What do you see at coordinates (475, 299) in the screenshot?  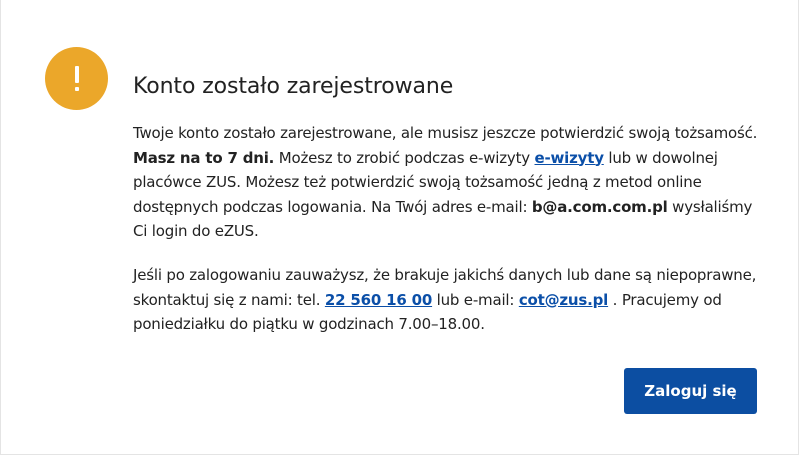 I see `message-text: lub e-mail:` at bounding box center [475, 299].